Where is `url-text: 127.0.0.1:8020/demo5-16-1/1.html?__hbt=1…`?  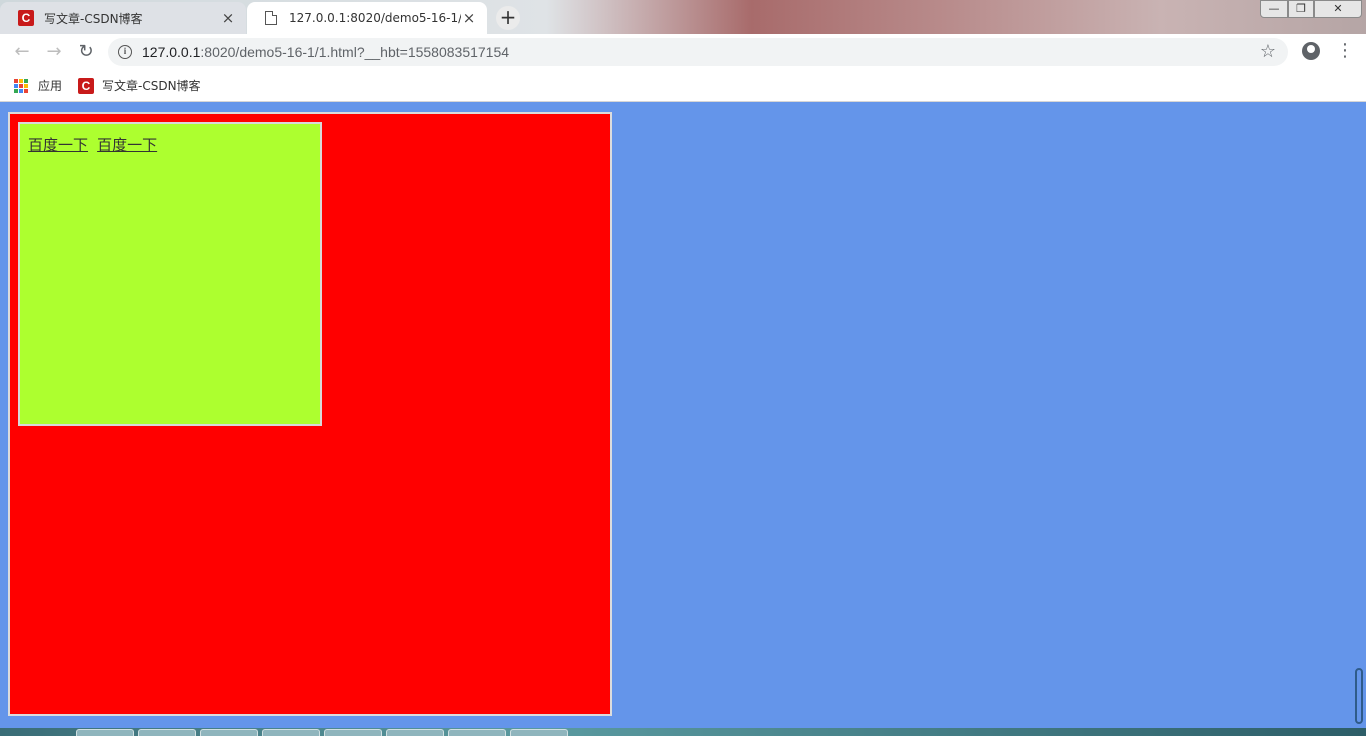 url-text: 127.0.0.1:8020/demo5-16-1/1.html?__hbt=1… is located at coordinates (325, 52).